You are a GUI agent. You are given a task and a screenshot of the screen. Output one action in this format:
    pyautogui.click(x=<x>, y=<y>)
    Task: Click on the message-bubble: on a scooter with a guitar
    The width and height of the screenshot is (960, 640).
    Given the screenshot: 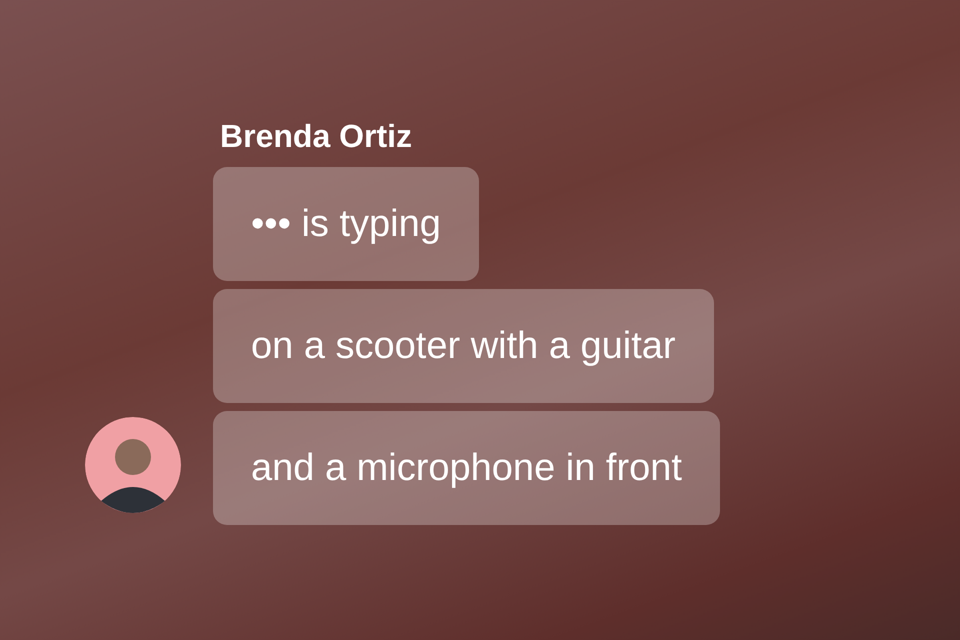 What is the action you would take?
    pyautogui.click(x=463, y=346)
    